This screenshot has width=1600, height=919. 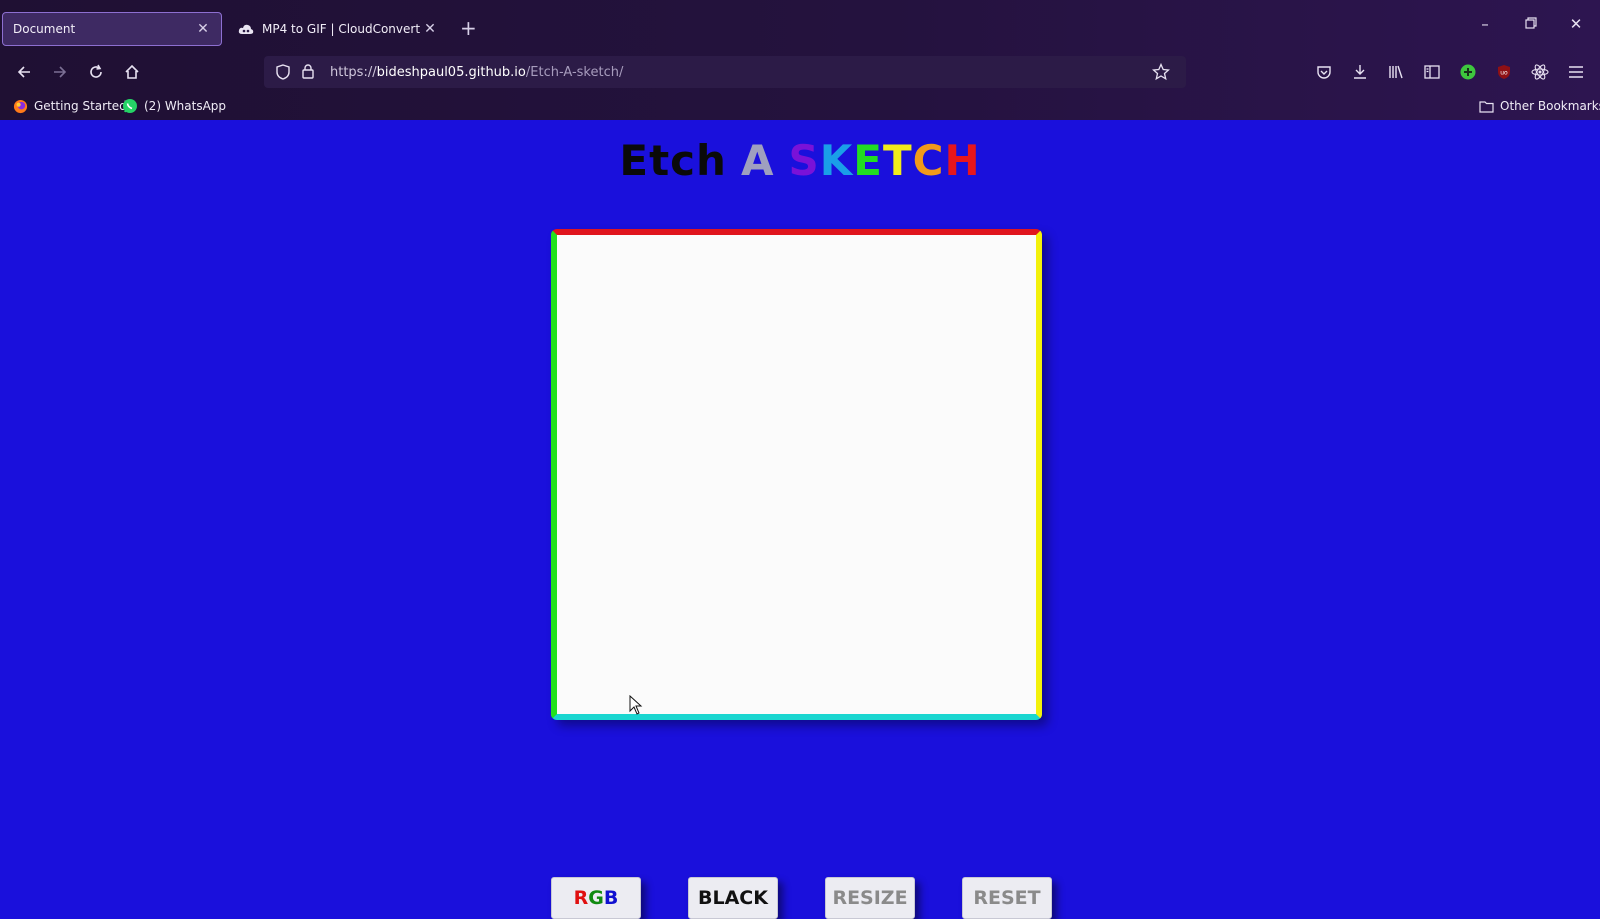 What do you see at coordinates (341, 29) in the screenshot?
I see `tab-label: MP4 to GIF | CloudConvert` at bounding box center [341, 29].